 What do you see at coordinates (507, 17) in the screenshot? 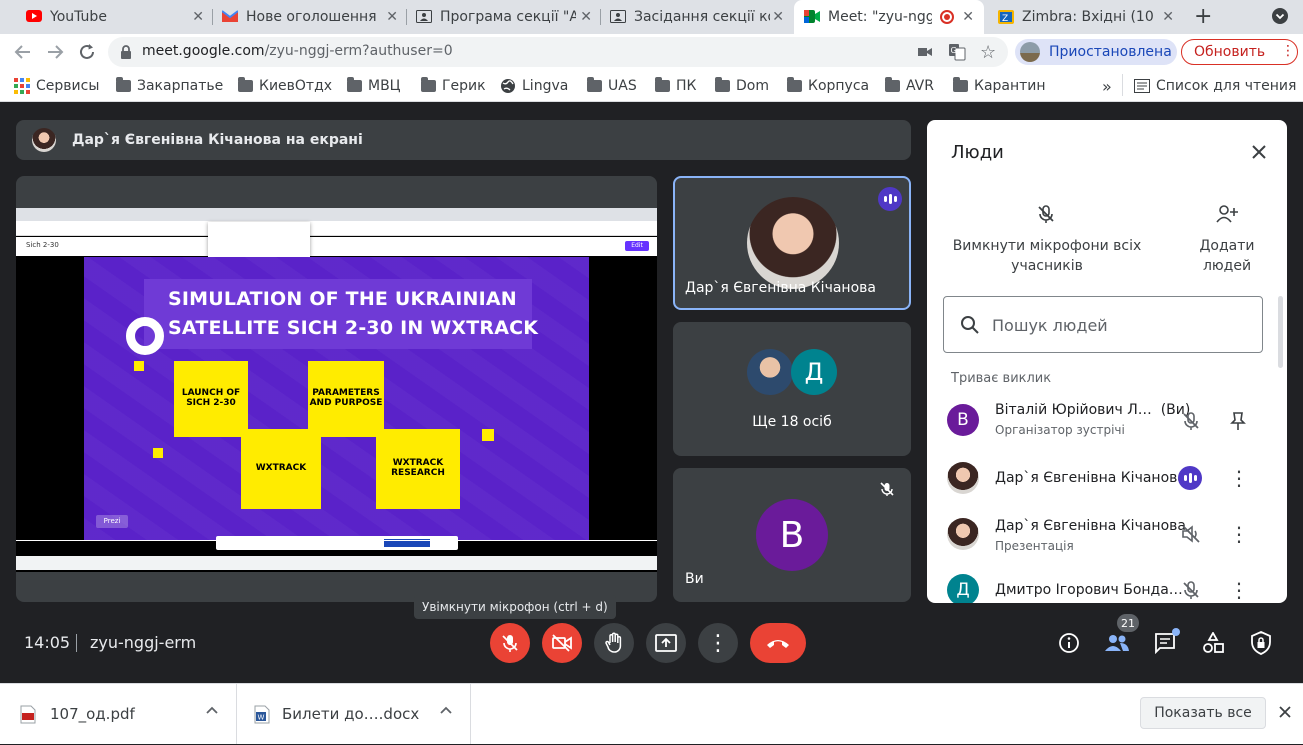
I see `tab-program: Програма секції "А ✕` at bounding box center [507, 17].